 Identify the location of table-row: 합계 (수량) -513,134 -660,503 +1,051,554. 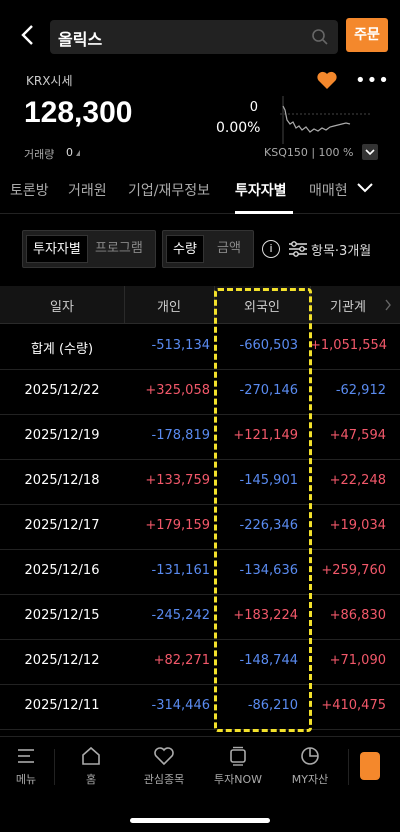
(200, 347).